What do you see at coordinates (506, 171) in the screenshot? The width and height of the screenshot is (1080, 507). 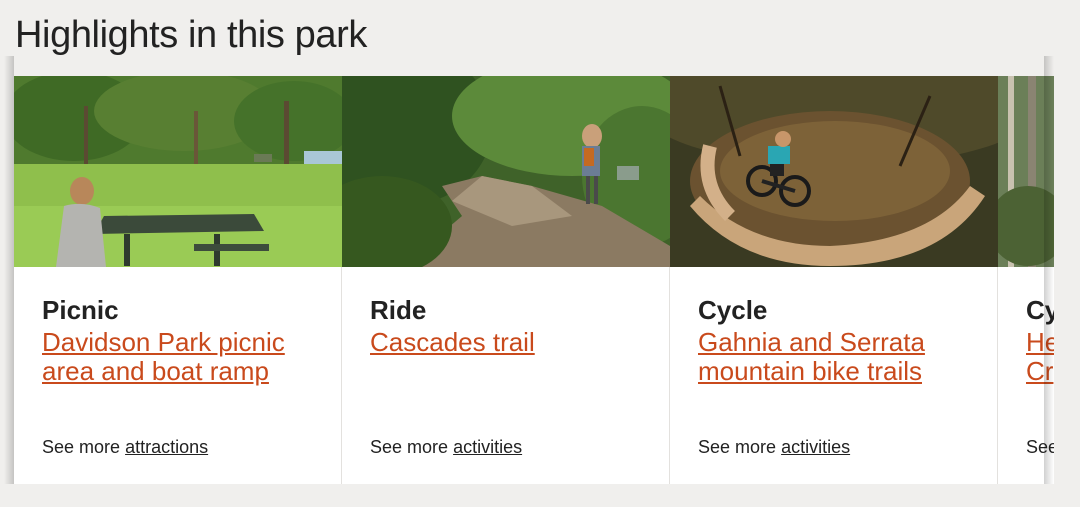 I see `trail-photo` at bounding box center [506, 171].